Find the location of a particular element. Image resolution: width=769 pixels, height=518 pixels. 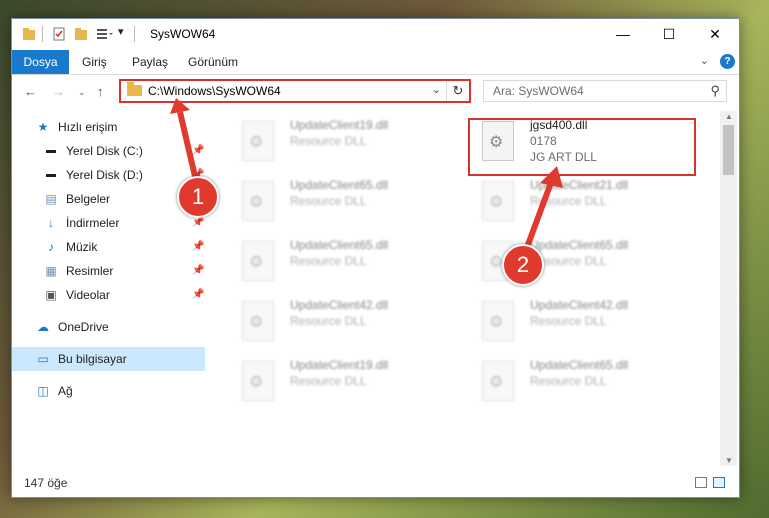

arrow-2-shaft is located at coordinates (539, 215).